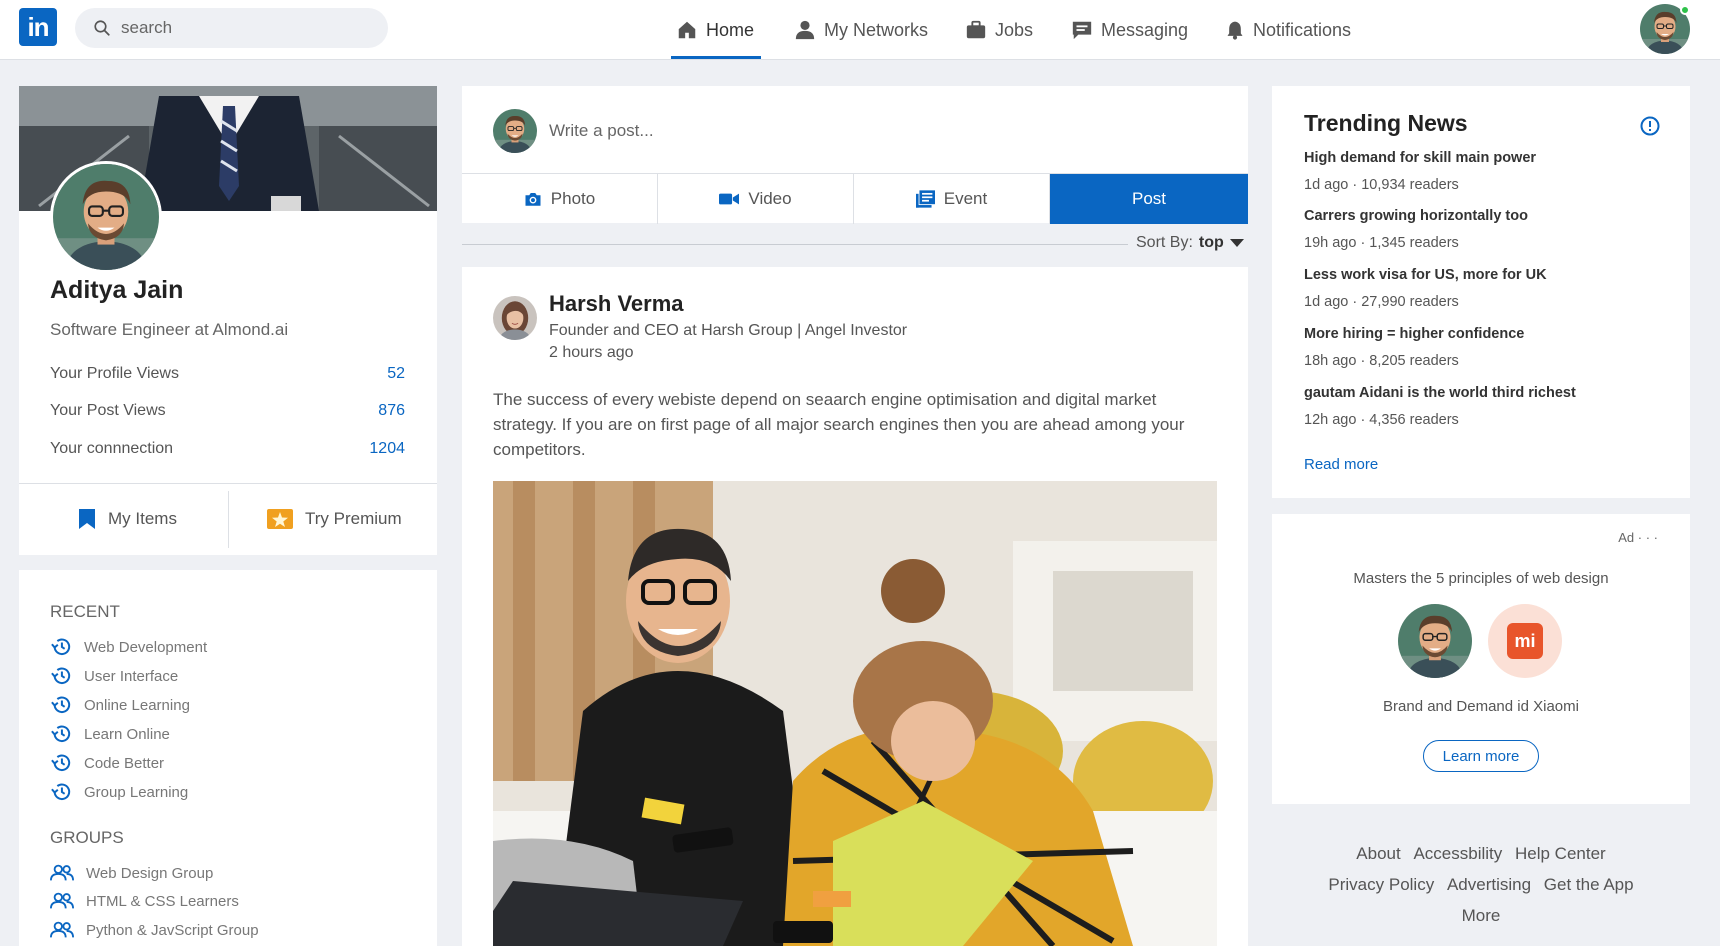  Describe the element at coordinates (391, 410) in the screenshot. I see `stat-value: 876` at that location.